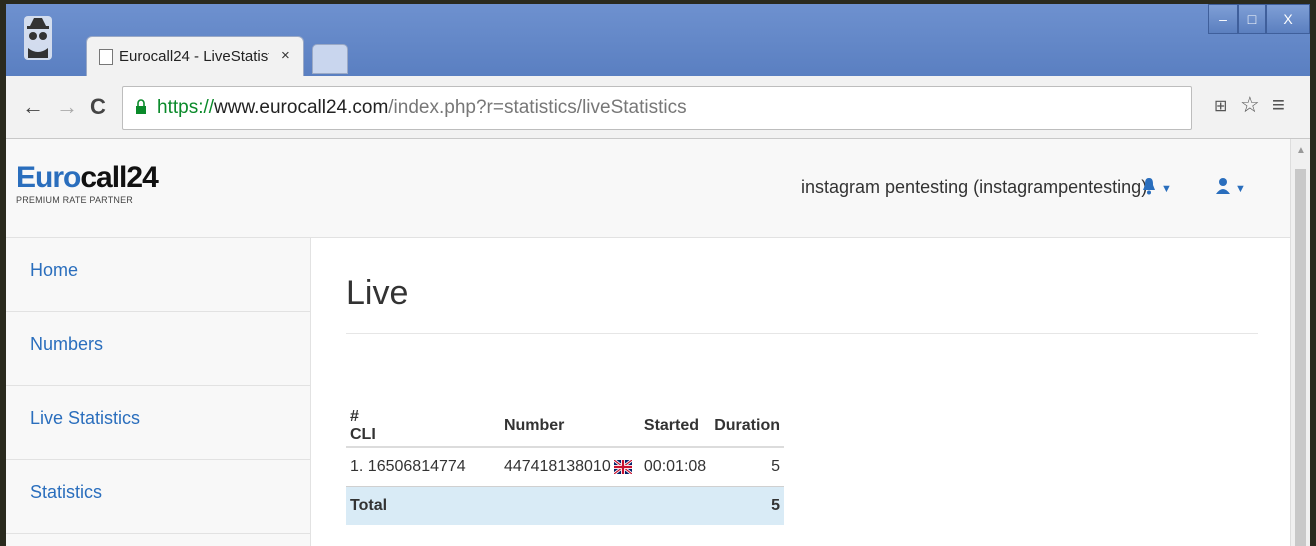 This screenshot has height=546, width=1316. Describe the element at coordinates (377, 293) in the screenshot. I see `page-title: Live` at that location.